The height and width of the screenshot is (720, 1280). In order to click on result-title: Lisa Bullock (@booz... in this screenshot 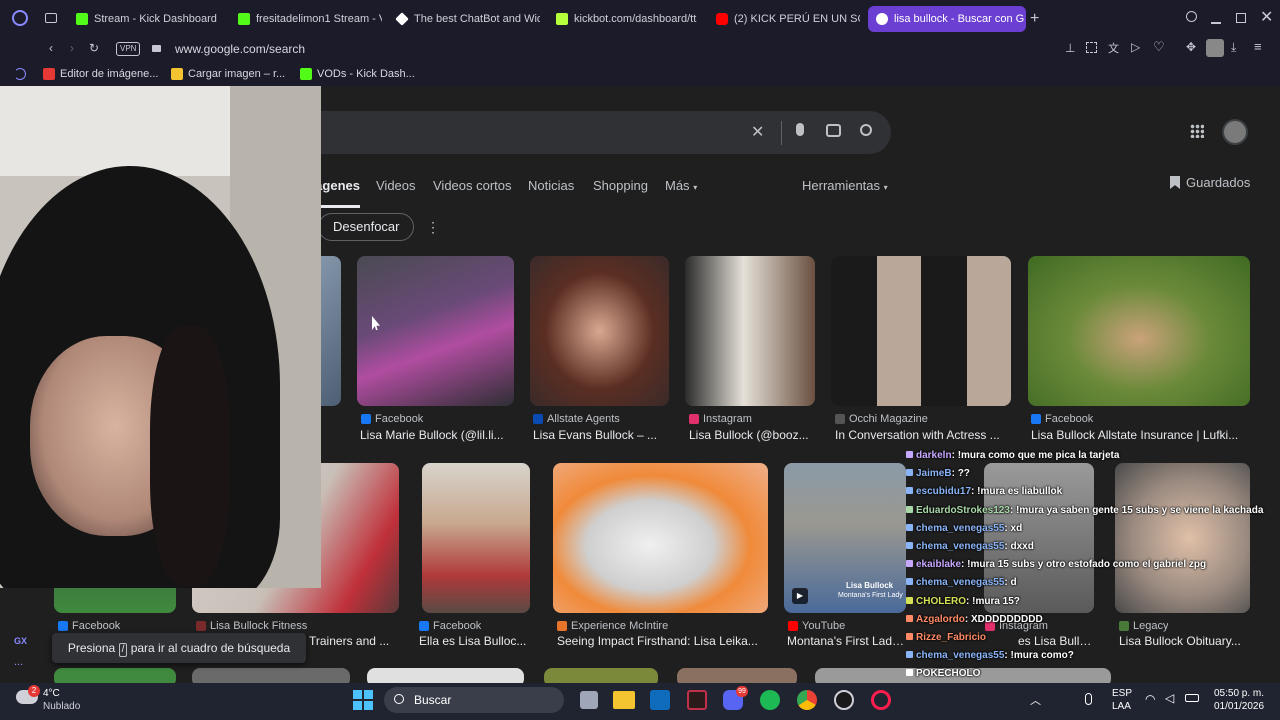, I will do `click(751, 435)`.